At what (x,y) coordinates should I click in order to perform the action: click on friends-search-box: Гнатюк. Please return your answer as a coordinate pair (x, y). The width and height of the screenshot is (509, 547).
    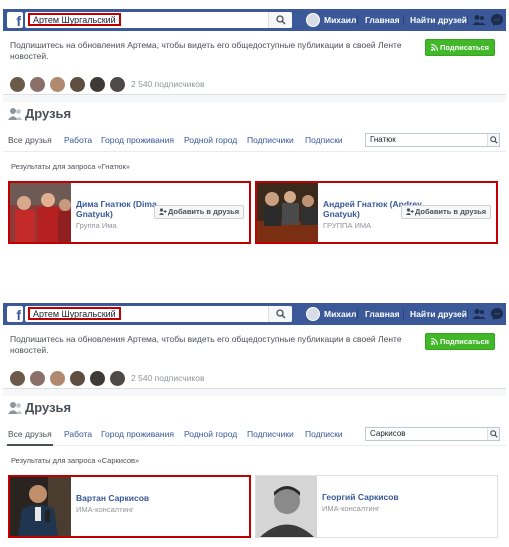
    Looking at the image, I should click on (432, 140).